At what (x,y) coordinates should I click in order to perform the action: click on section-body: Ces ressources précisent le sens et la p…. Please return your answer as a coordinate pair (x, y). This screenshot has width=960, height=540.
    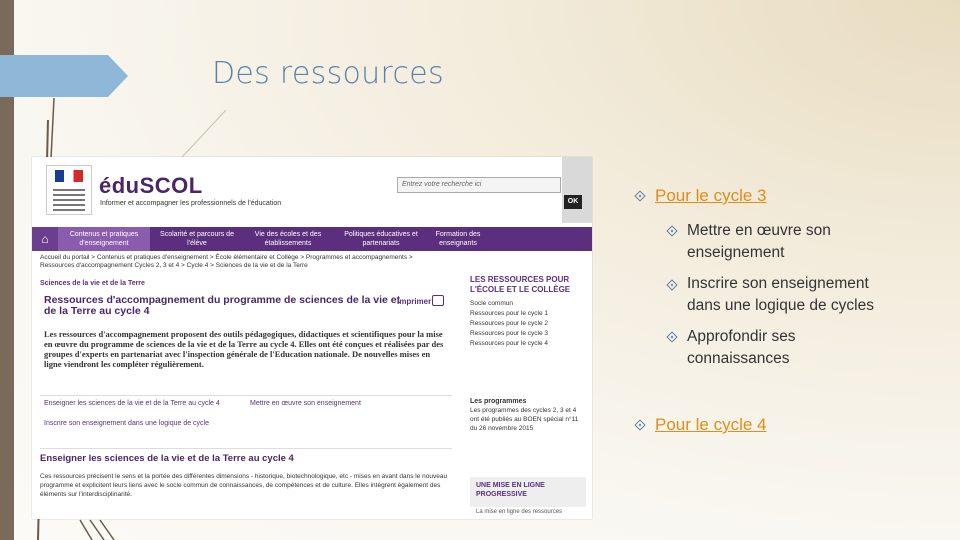
    Looking at the image, I should click on (244, 485).